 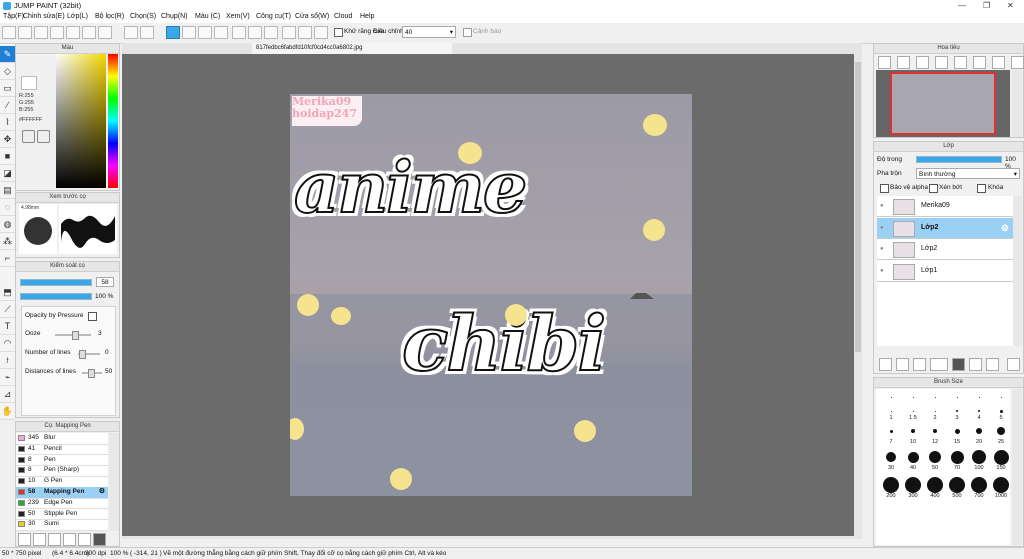 I want to click on eyedropper-tool-icon: ⟊, so click(x=7, y=360).